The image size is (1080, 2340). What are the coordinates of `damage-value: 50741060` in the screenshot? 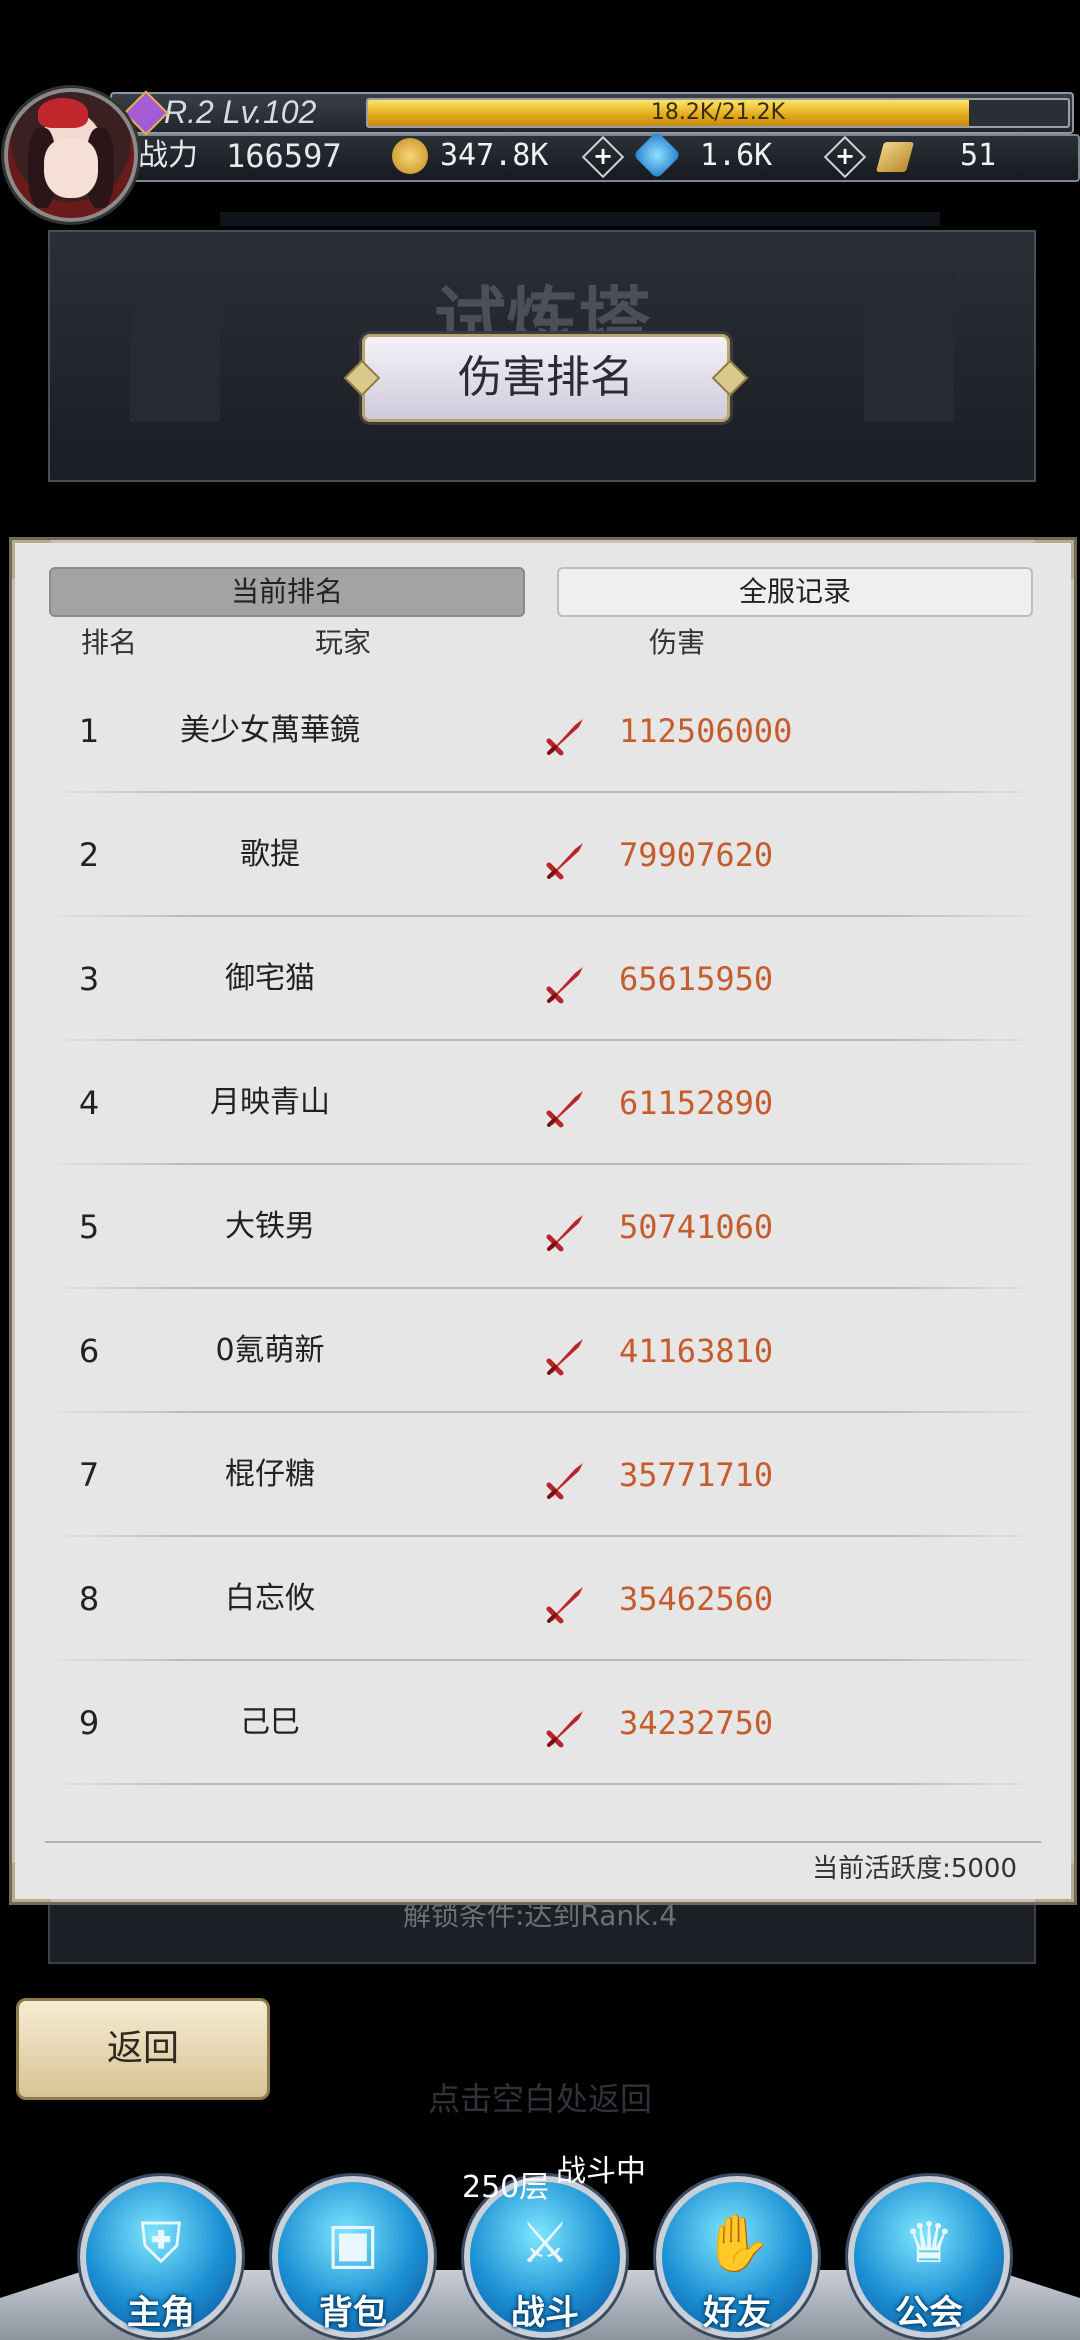 It's located at (696, 1227).